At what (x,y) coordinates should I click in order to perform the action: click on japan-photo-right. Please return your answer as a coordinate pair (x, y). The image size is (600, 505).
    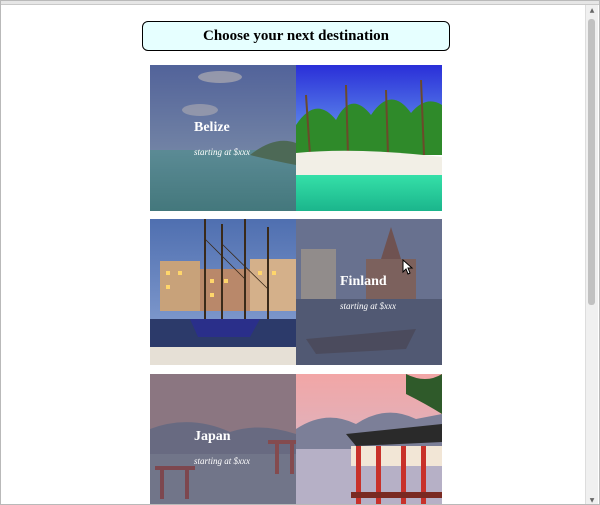
    Looking at the image, I should click on (369, 439).